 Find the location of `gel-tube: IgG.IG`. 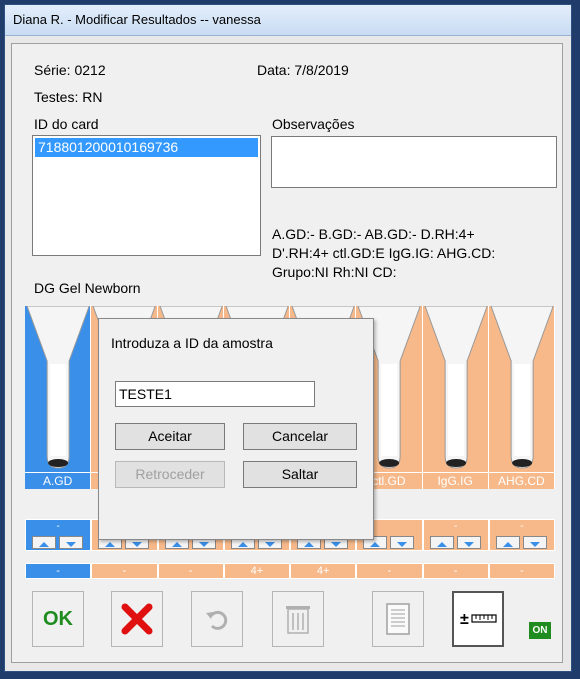

gel-tube: IgG.IG is located at coordinates (455, 397).